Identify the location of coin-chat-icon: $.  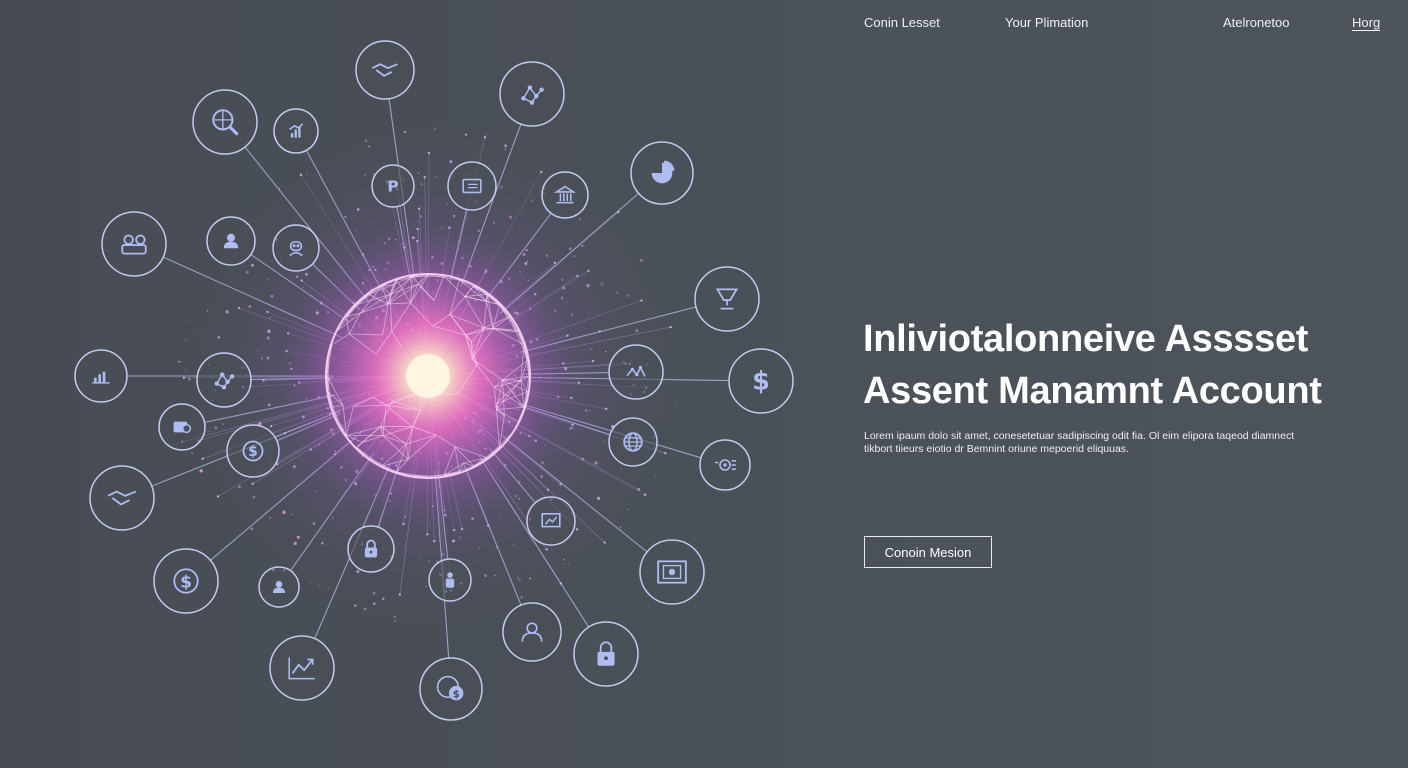
(451, 689).